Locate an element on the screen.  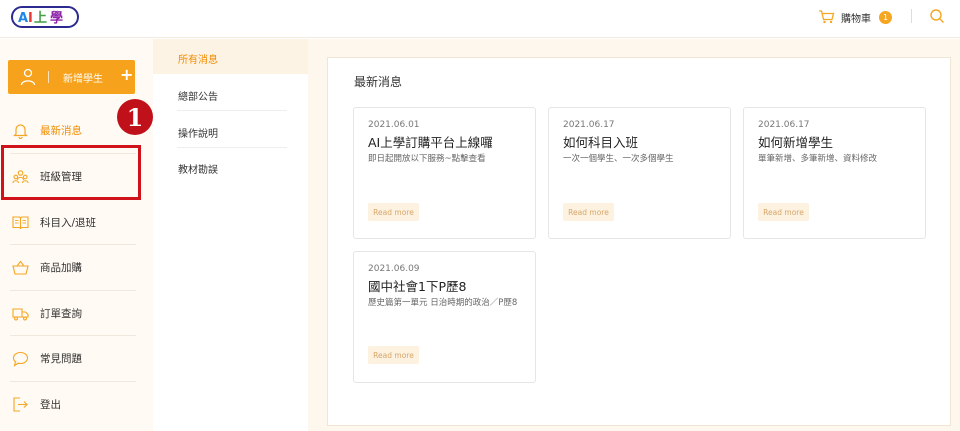
submenu-item-instructions: 操作說明 is located at coordinates (230, 130).